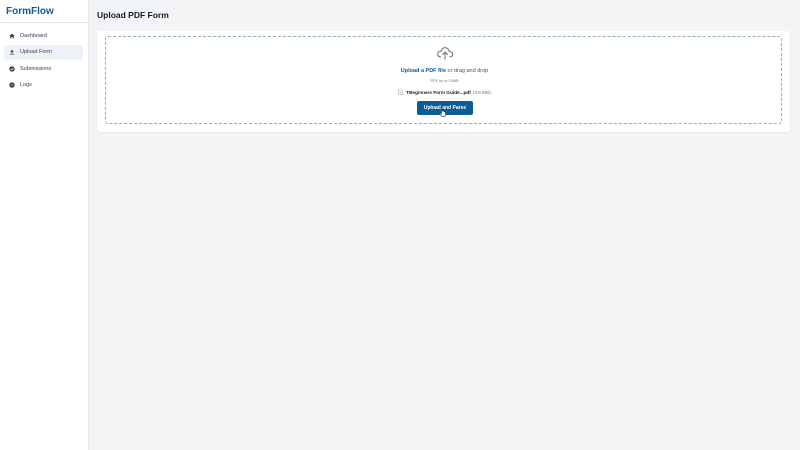 The height and width of the screenshot is (450, 800). What do you see at coordinates (11, 52) in the screenshot?
I see `upload-icon` at bounding box center [11, 52].